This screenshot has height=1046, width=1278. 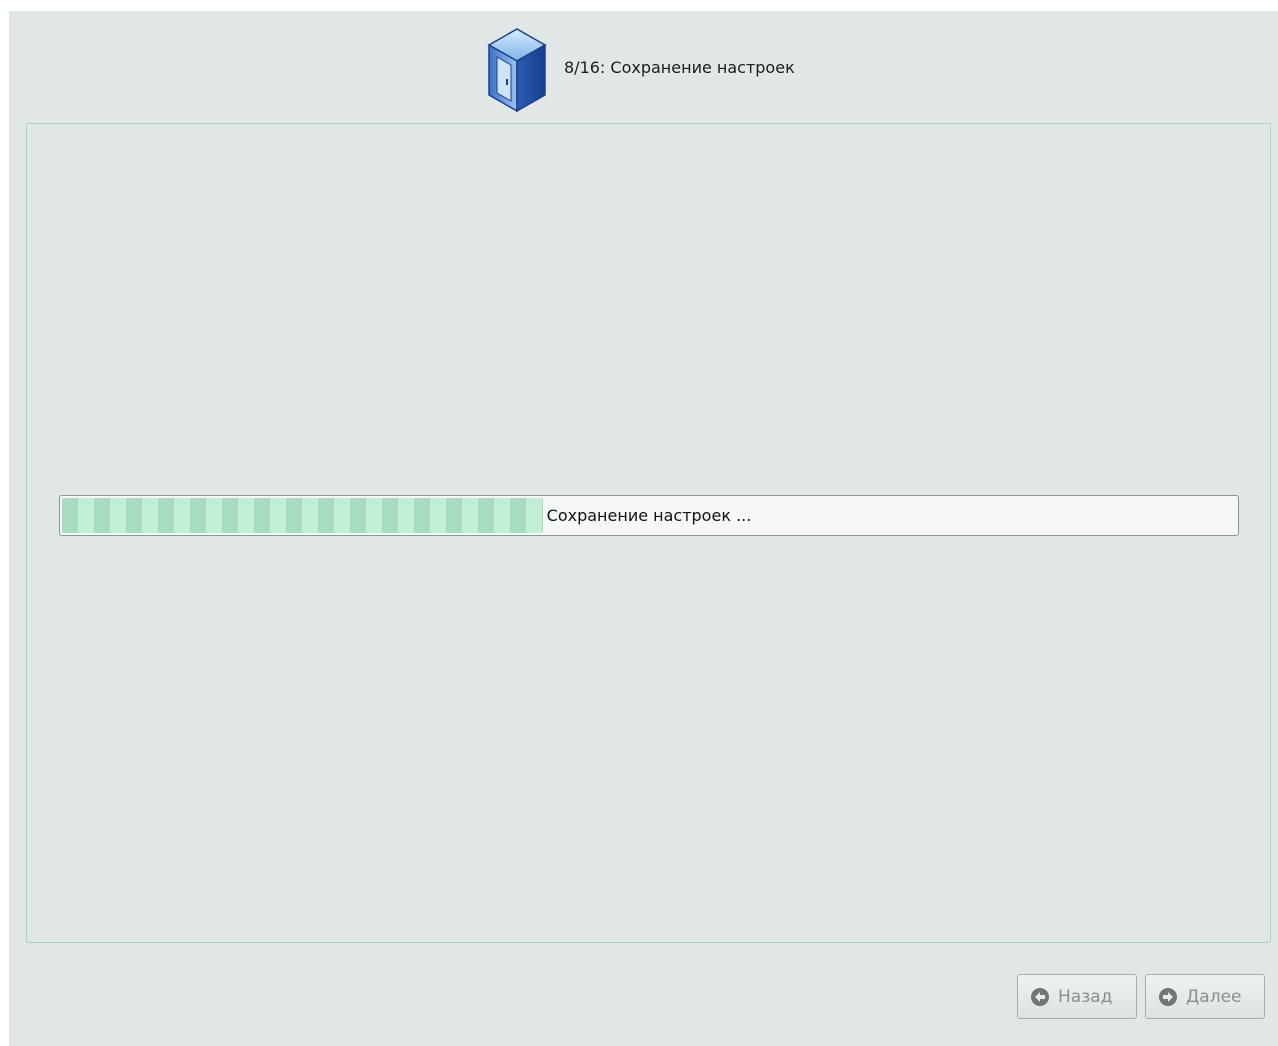 What do you see at coordinates (517, 70) in the screenshot?
I see `computer-tower-icon` at bounding box center [517, 70].